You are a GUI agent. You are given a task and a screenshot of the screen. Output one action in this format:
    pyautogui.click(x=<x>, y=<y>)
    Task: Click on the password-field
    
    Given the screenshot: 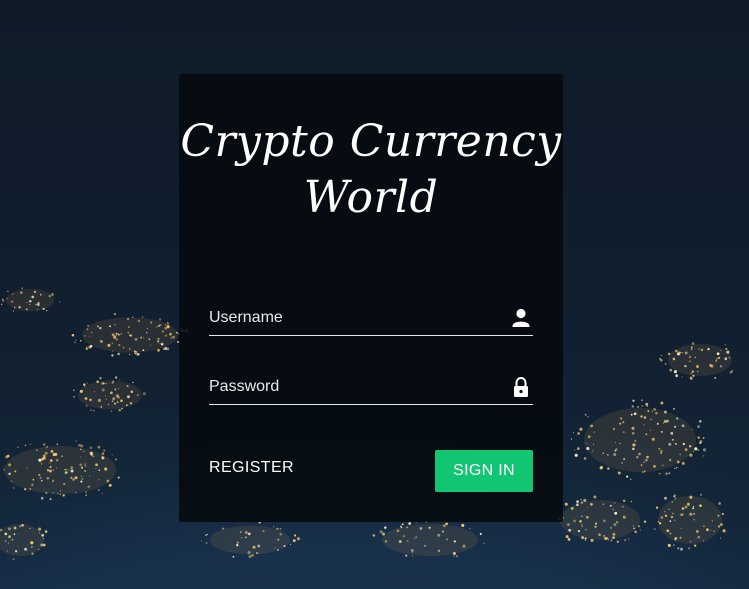 What is the action you would take?
    pyautogui.click(x=371, y=388)
    